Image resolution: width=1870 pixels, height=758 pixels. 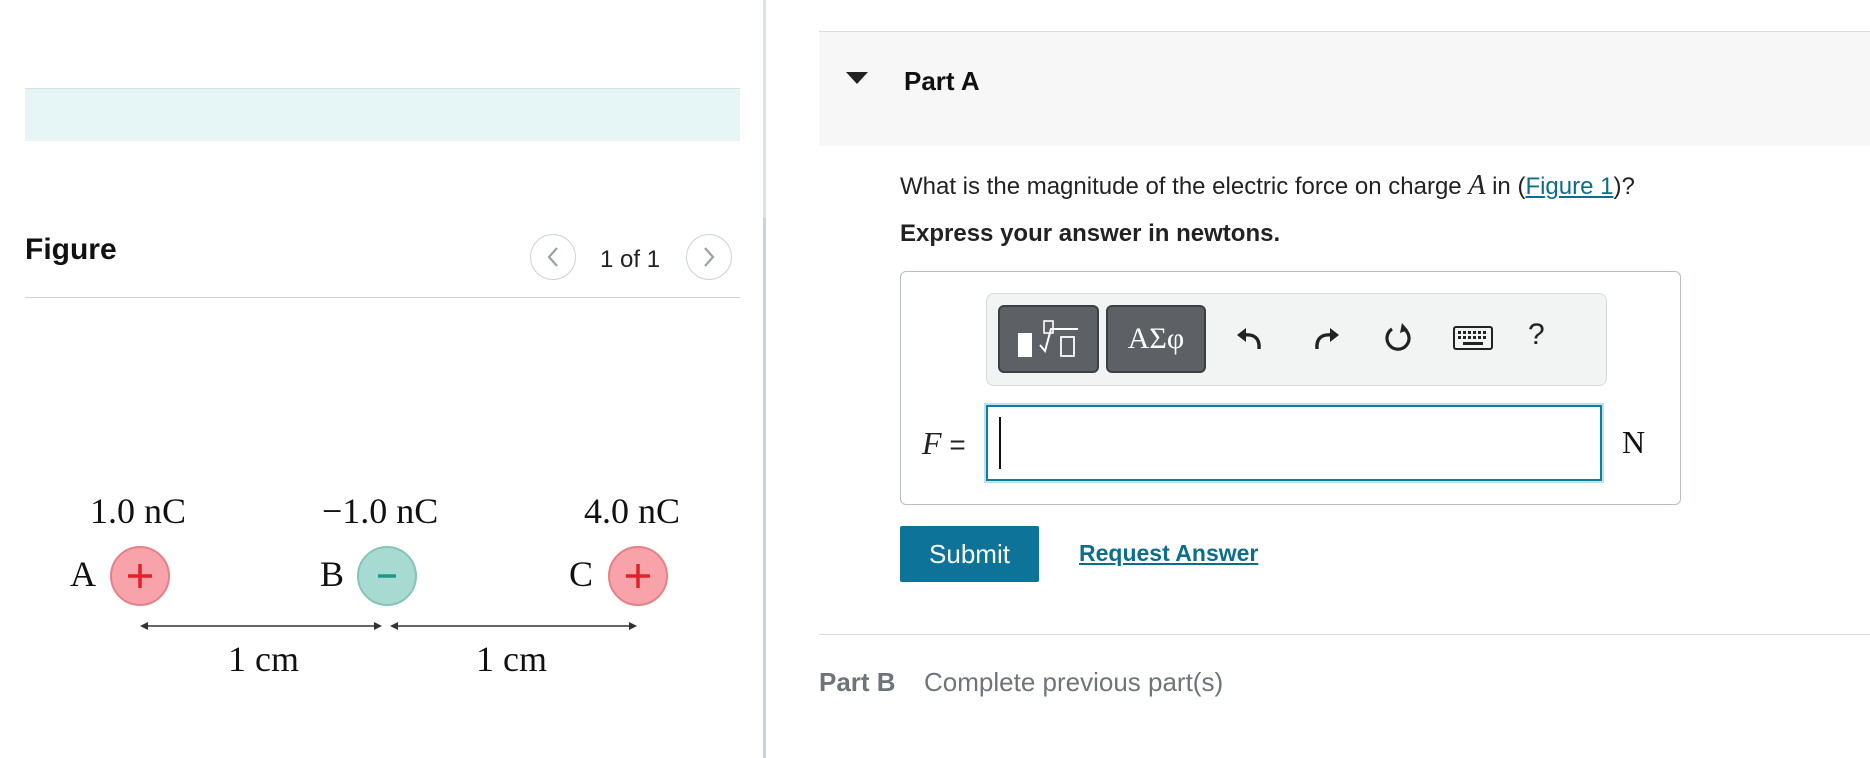 What do you see at coordinates (511, 659) in the screenshot?
I see `distance-bc-label: 1 cm` at bounding box center [511, 659].